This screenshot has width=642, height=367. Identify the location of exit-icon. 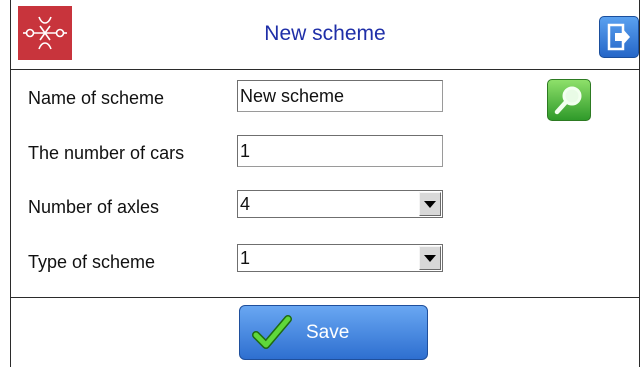
(618, 37).